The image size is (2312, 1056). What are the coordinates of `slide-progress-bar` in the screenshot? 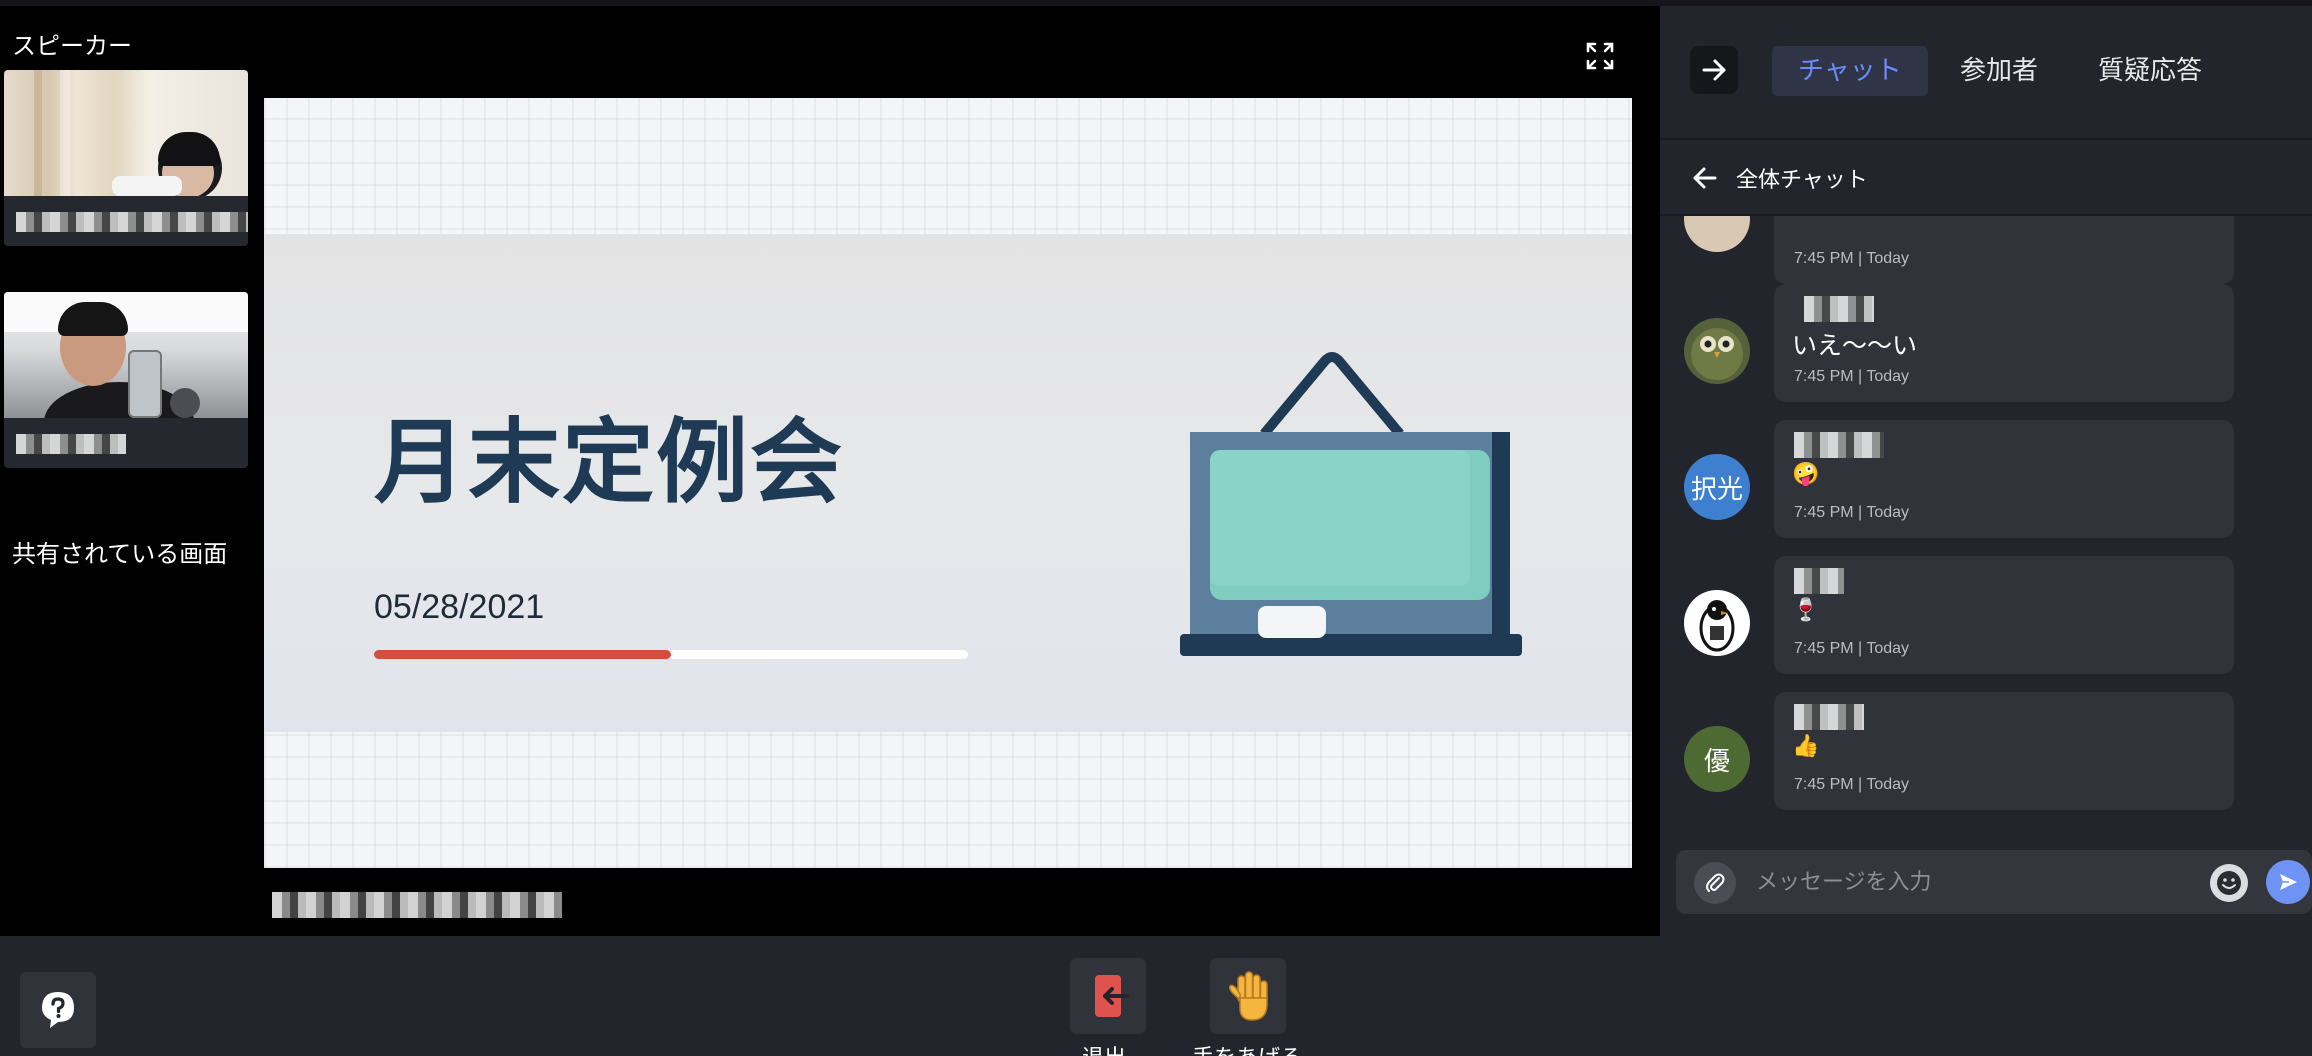 It's located at (671, 654).